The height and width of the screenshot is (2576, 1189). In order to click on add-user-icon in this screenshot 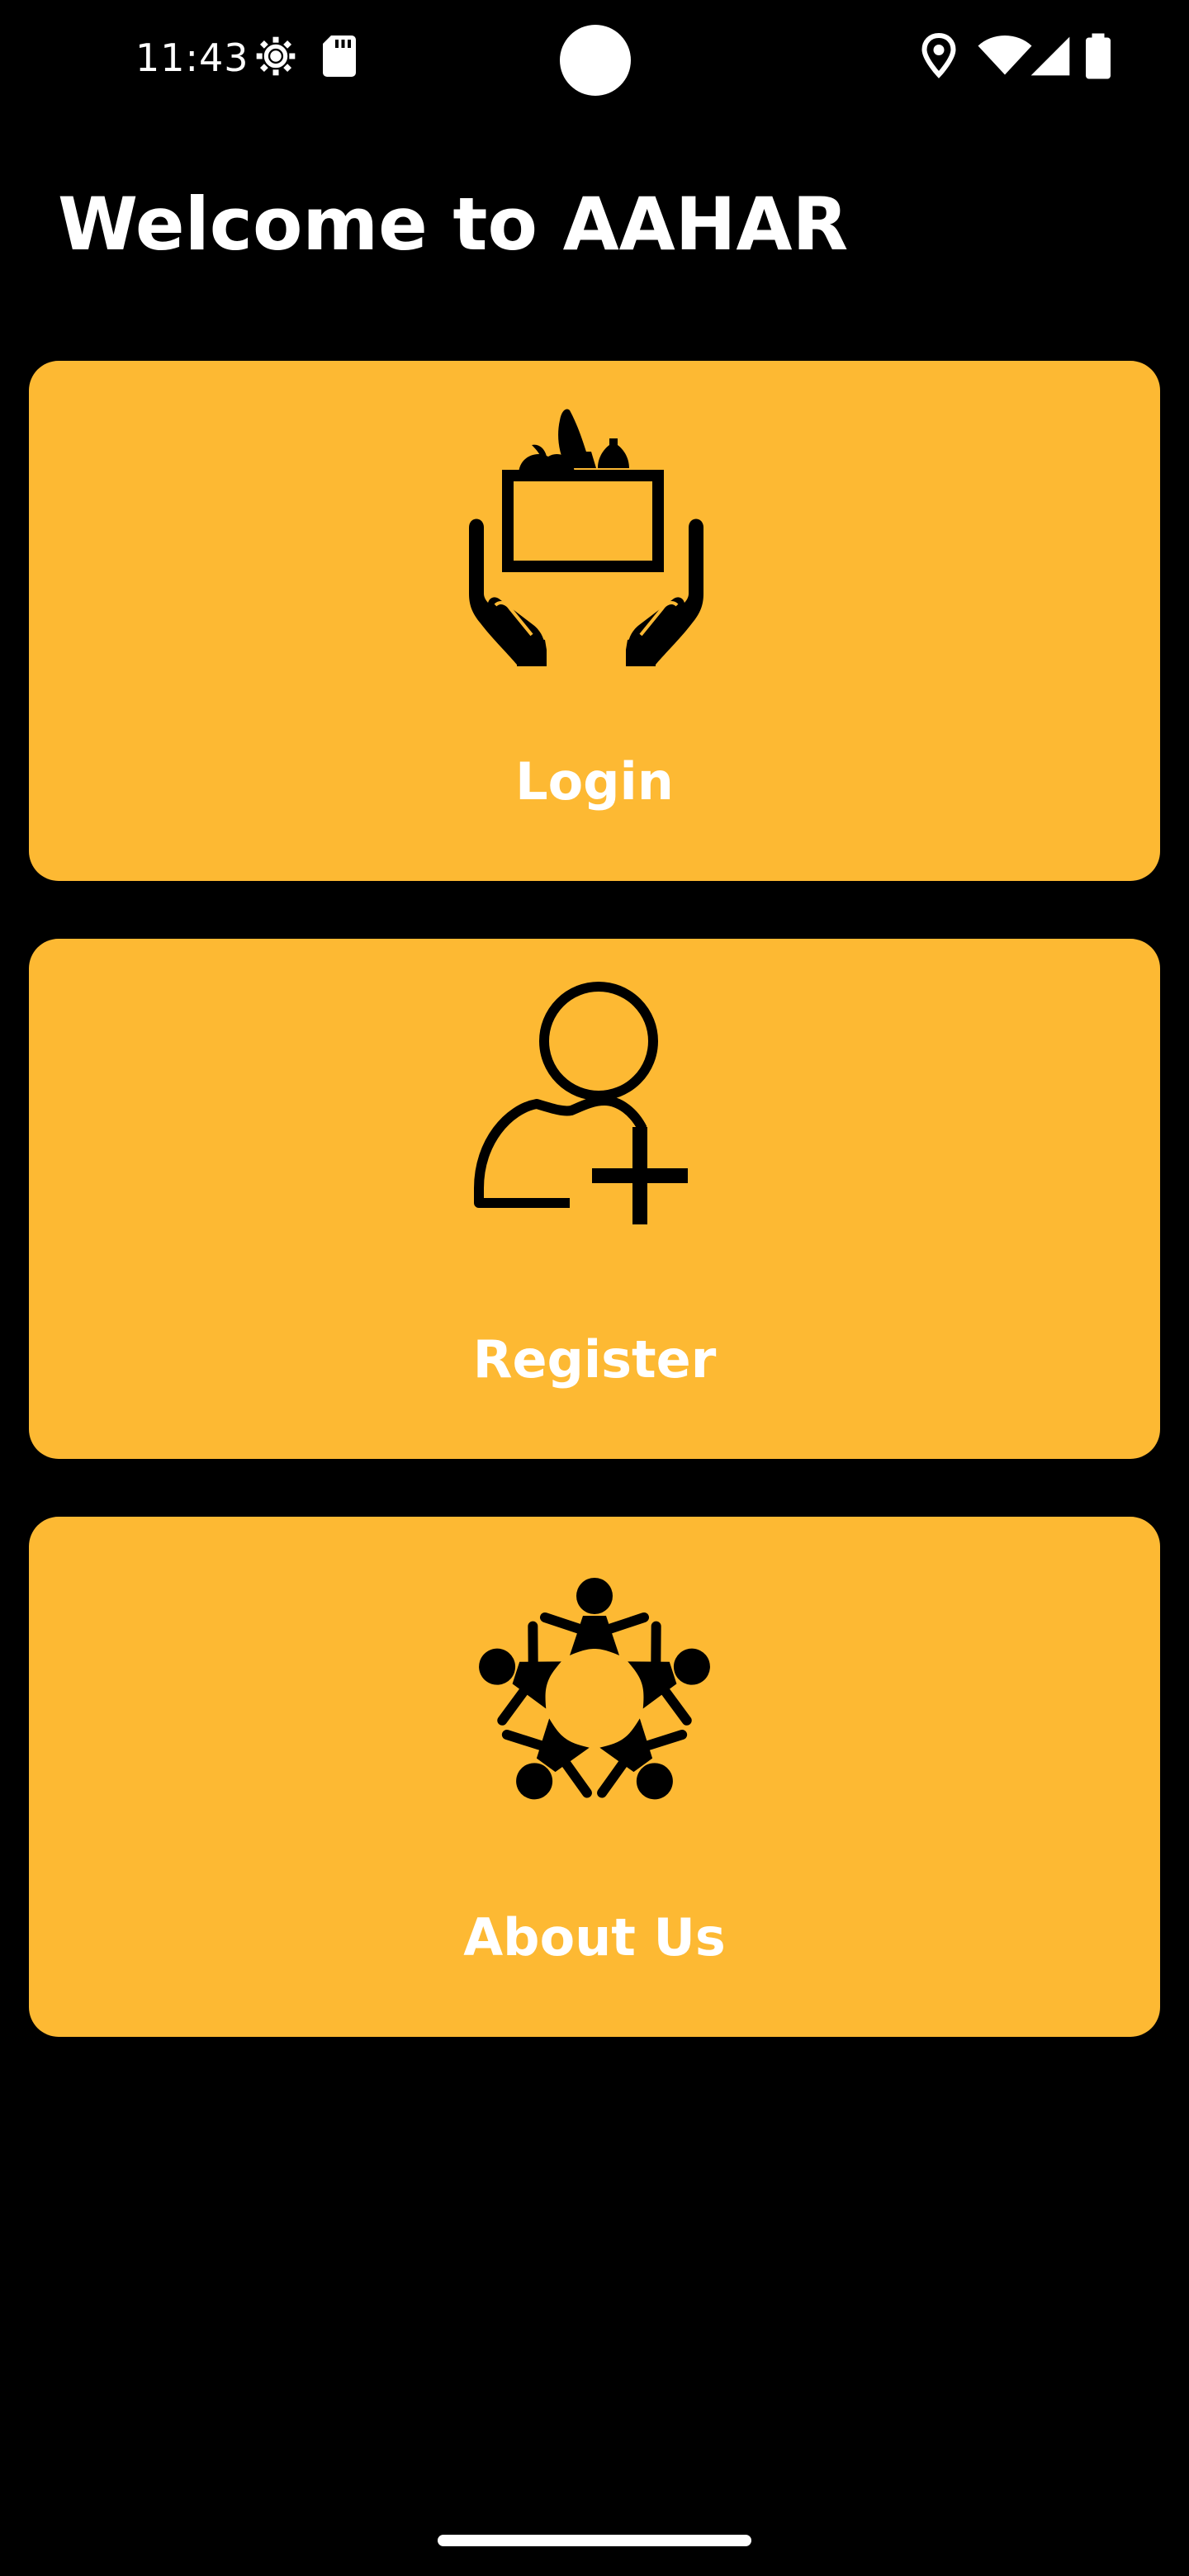, I will do `click(594, 1112)`.